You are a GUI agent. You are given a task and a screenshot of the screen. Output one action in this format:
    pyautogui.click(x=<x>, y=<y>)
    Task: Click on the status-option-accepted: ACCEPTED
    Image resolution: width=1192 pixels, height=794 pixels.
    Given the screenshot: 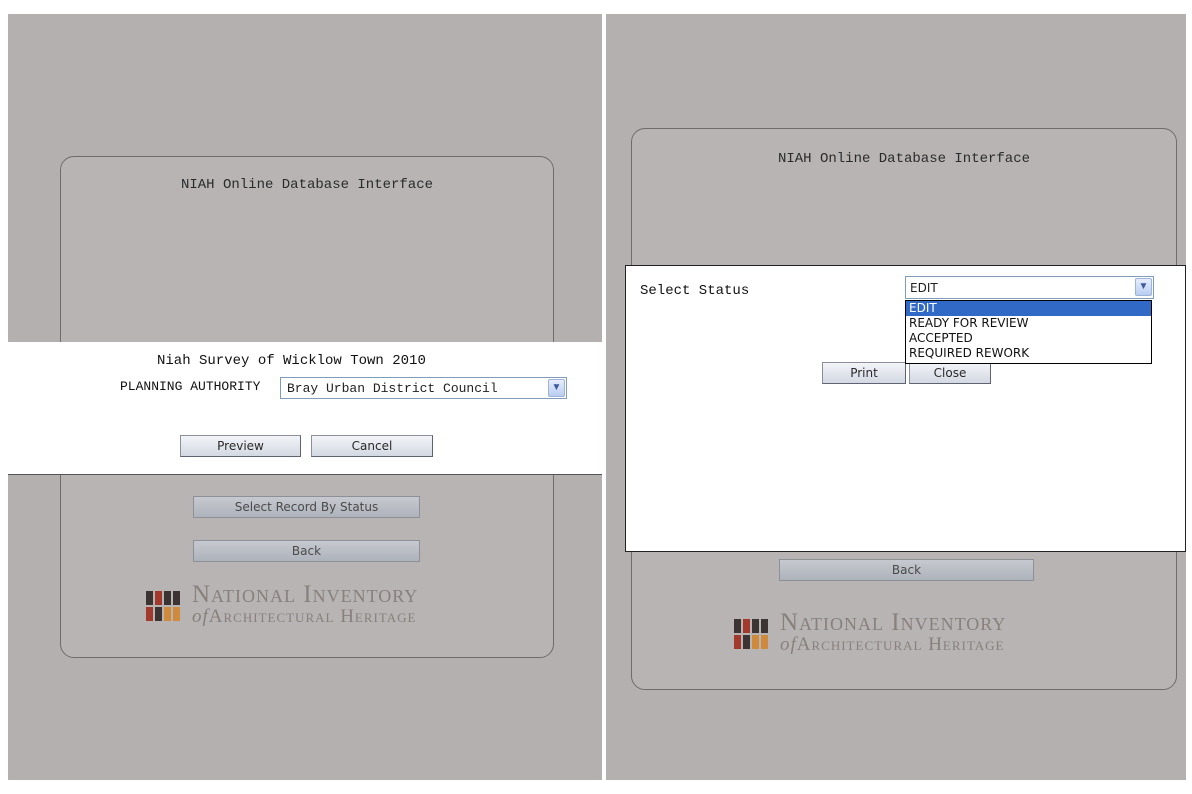 What is the action you would take?
    pyautogui.click(x=1028, y=338)
    